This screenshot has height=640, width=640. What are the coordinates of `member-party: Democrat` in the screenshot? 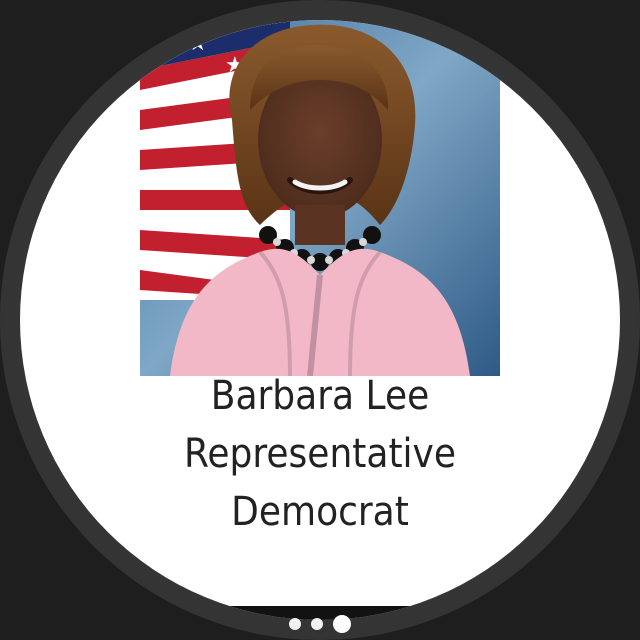 It's located at (320, 512).